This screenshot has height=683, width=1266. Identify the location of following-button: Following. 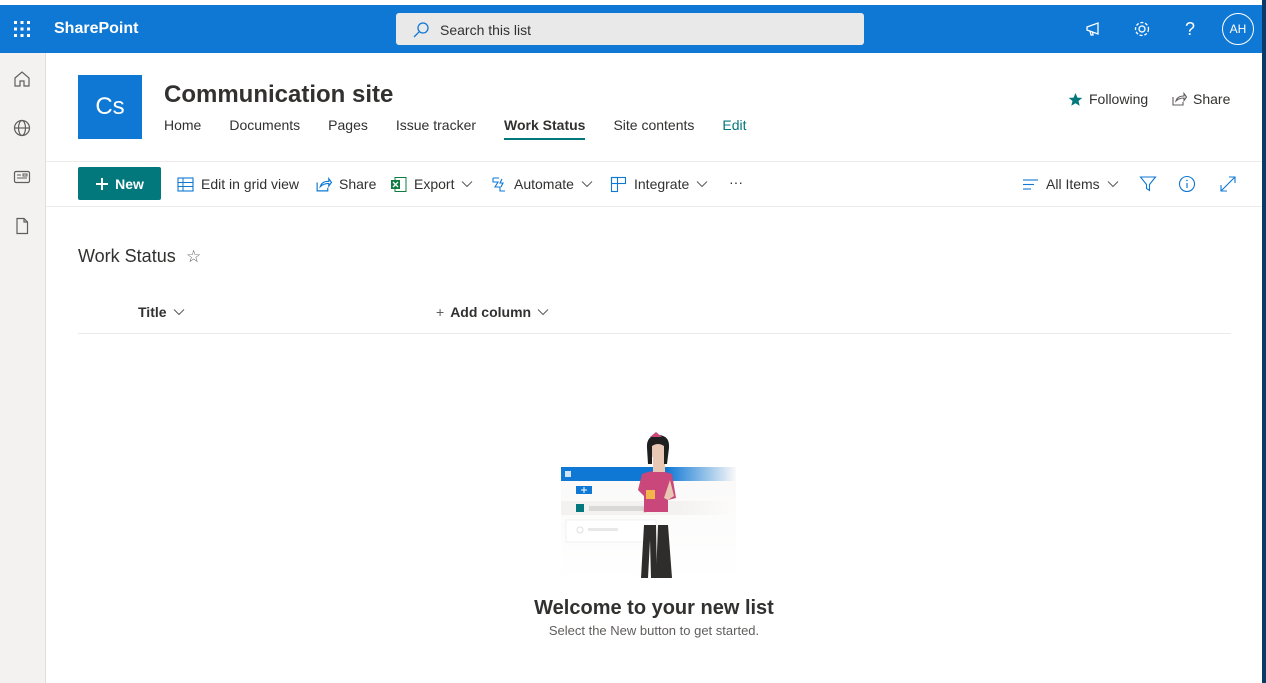
(1108, 99).